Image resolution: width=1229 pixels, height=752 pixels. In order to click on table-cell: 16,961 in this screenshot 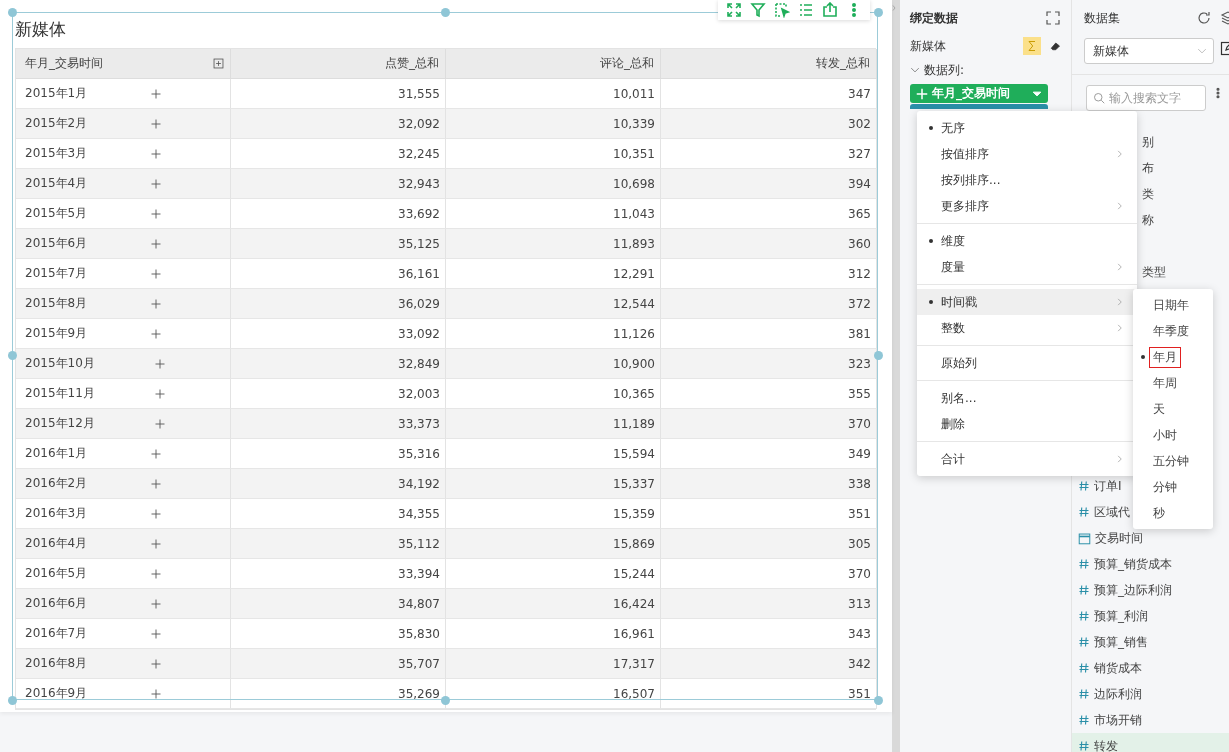, I will do `click(553, 634)`.